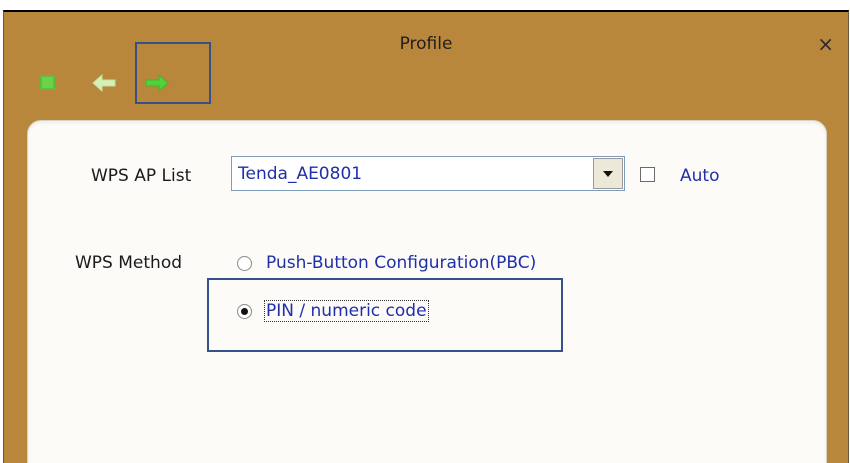  I want to click on wps-method-label: WPS Method, so click(129, 263).